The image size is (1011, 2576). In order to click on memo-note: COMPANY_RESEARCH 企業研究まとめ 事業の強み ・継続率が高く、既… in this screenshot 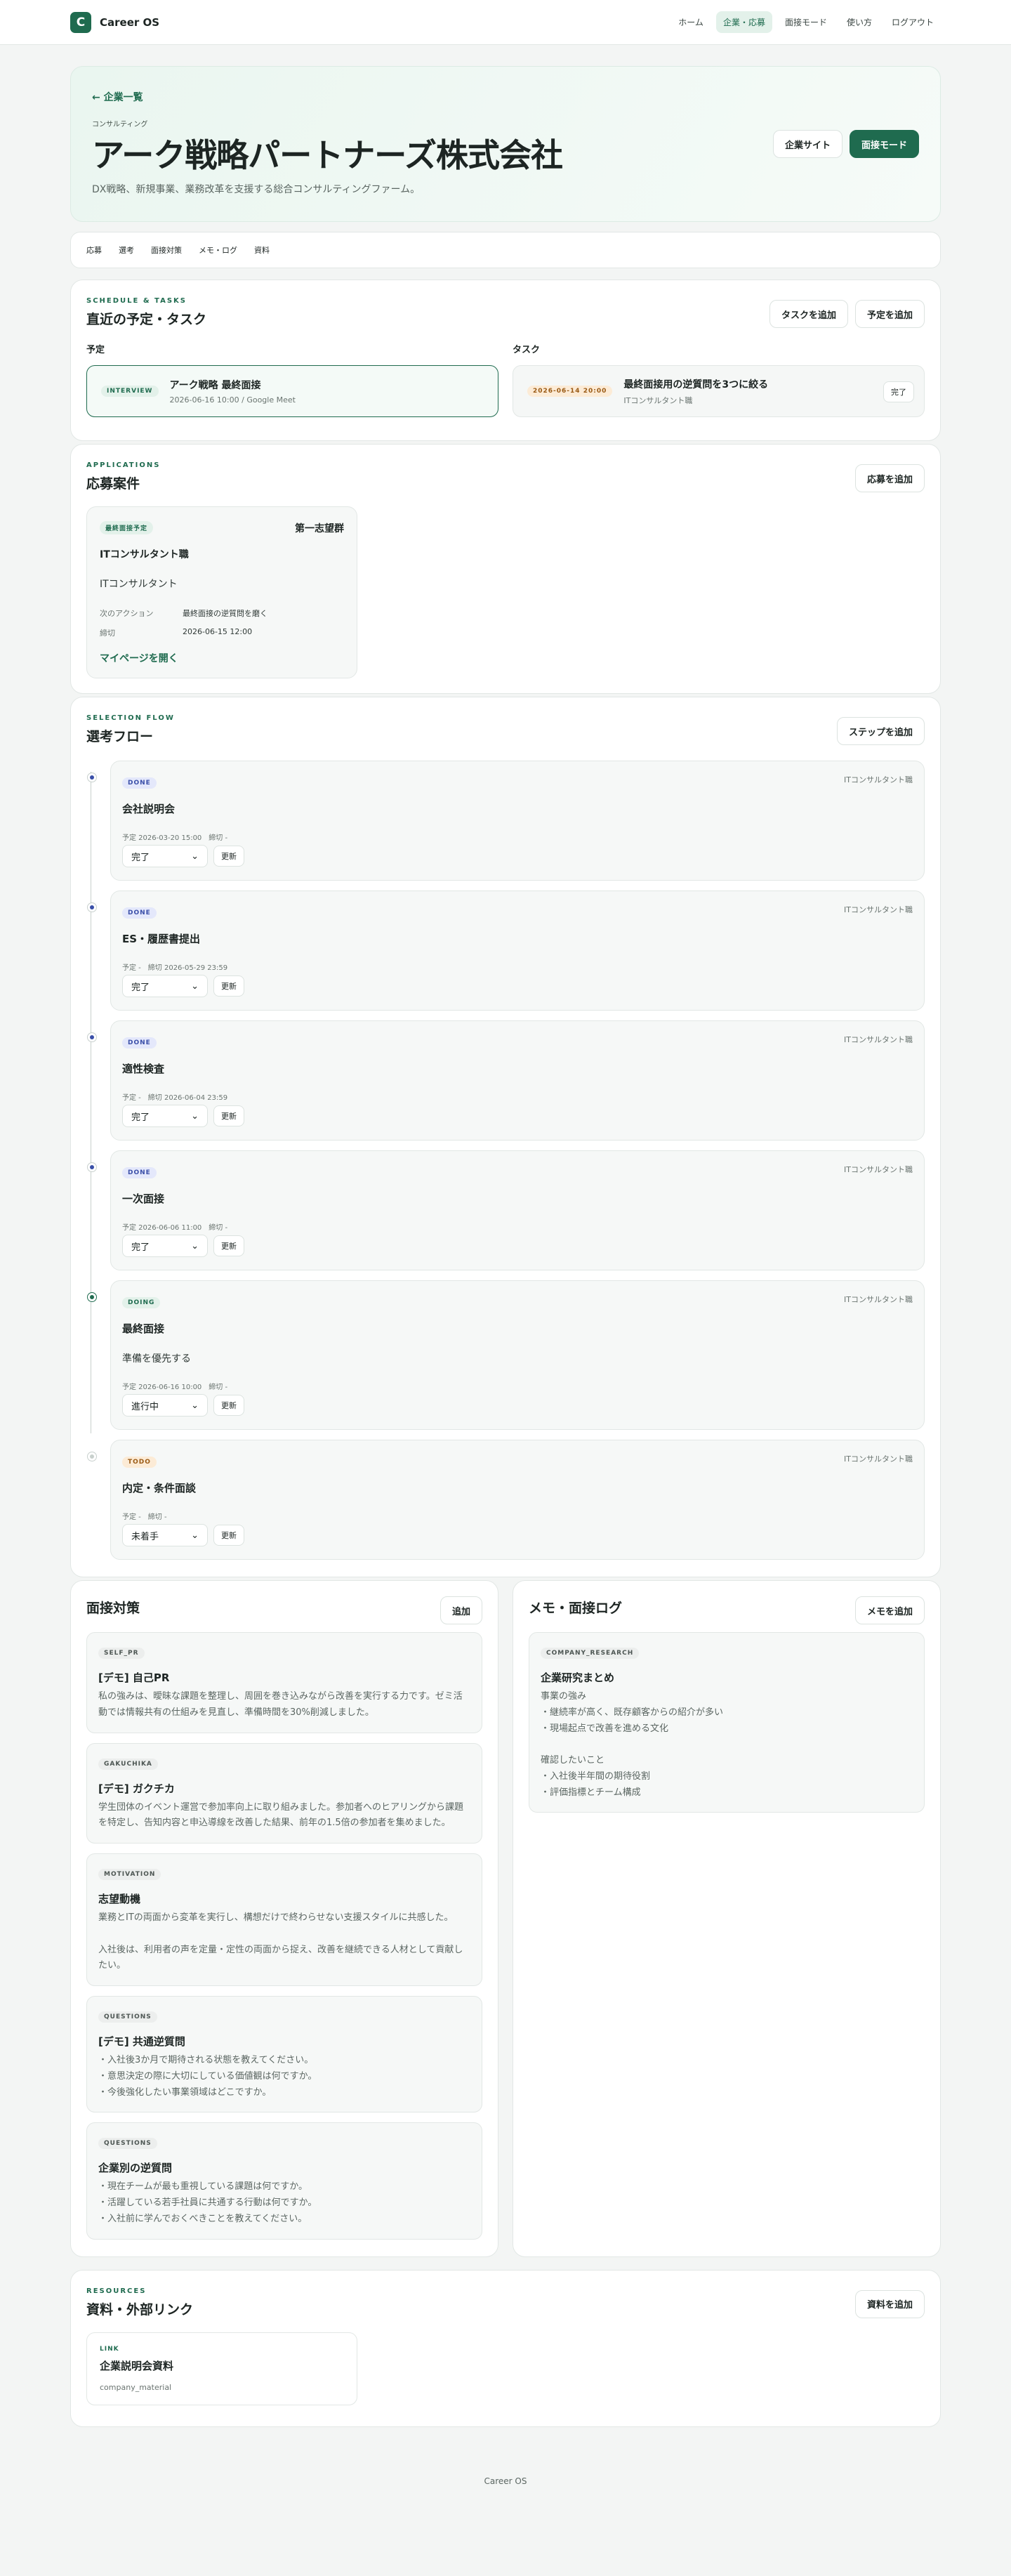, I will do `click(727, 1722)`.